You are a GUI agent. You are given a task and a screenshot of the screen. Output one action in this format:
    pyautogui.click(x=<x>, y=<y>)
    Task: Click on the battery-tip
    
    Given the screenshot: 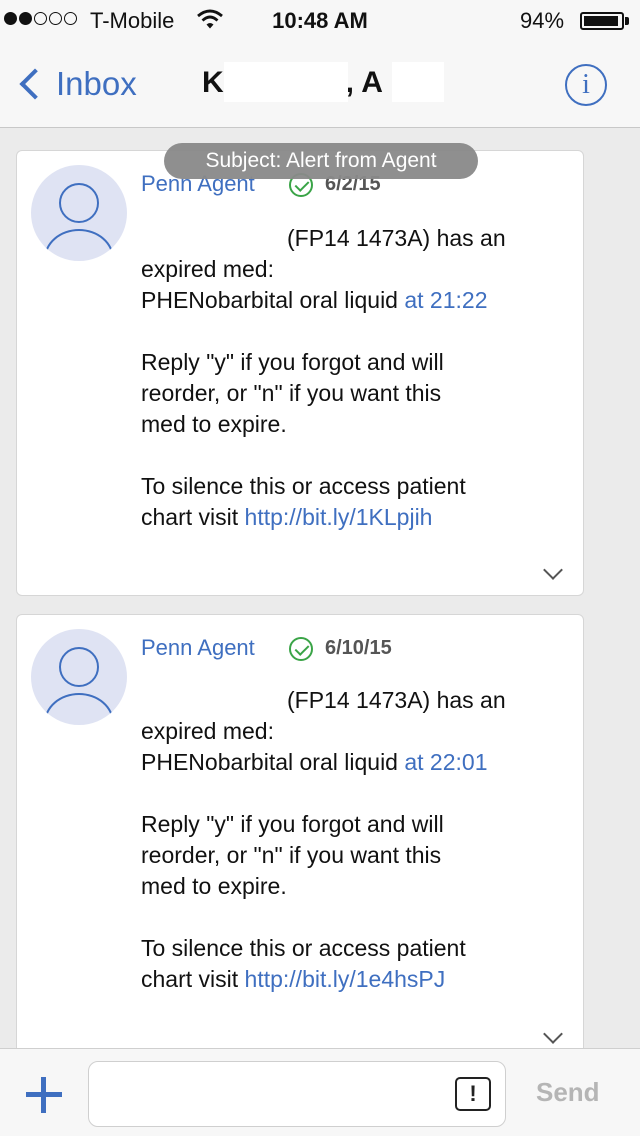 What is the action you would take?
    pyautogui.click(x=627, y=21)
    